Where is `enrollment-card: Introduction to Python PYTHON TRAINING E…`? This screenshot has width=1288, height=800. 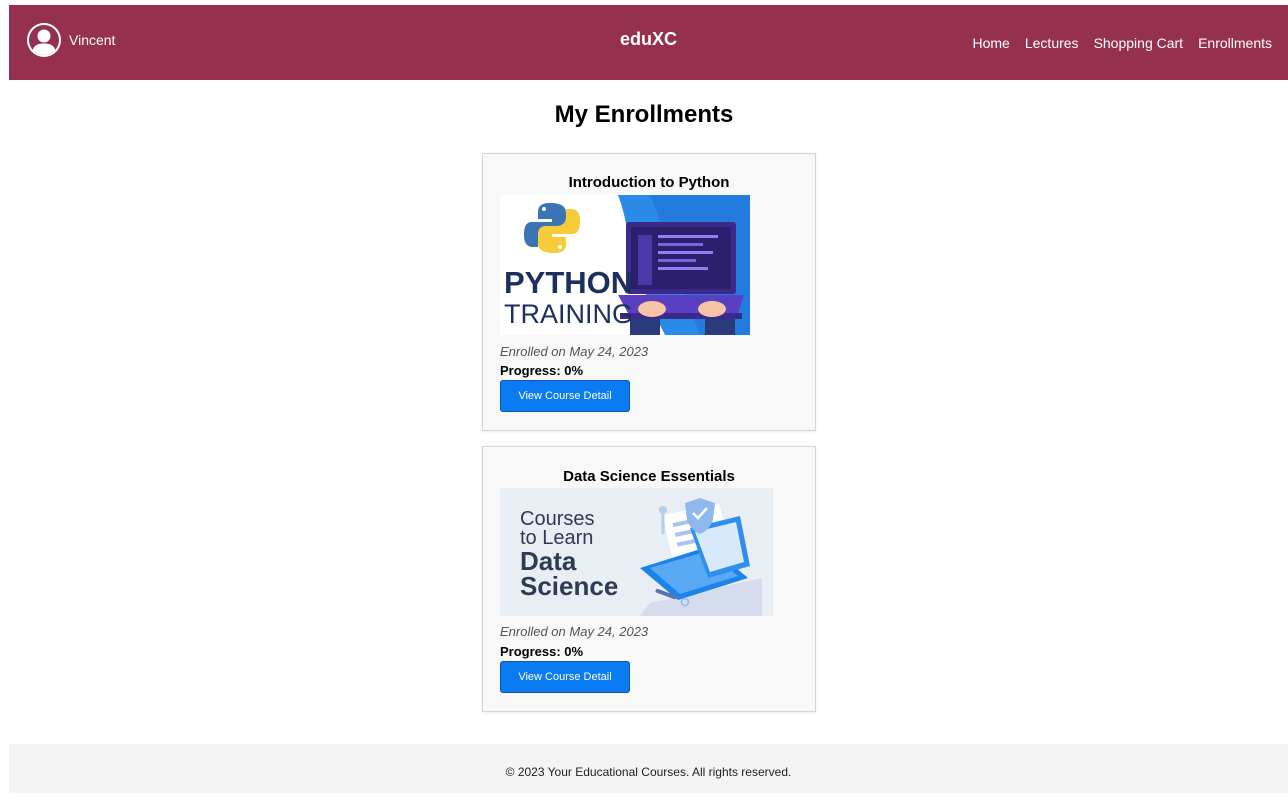
enrollment-card: Introduction to Python PYTHON TRAINING E… is located at coordinates (649, 292).